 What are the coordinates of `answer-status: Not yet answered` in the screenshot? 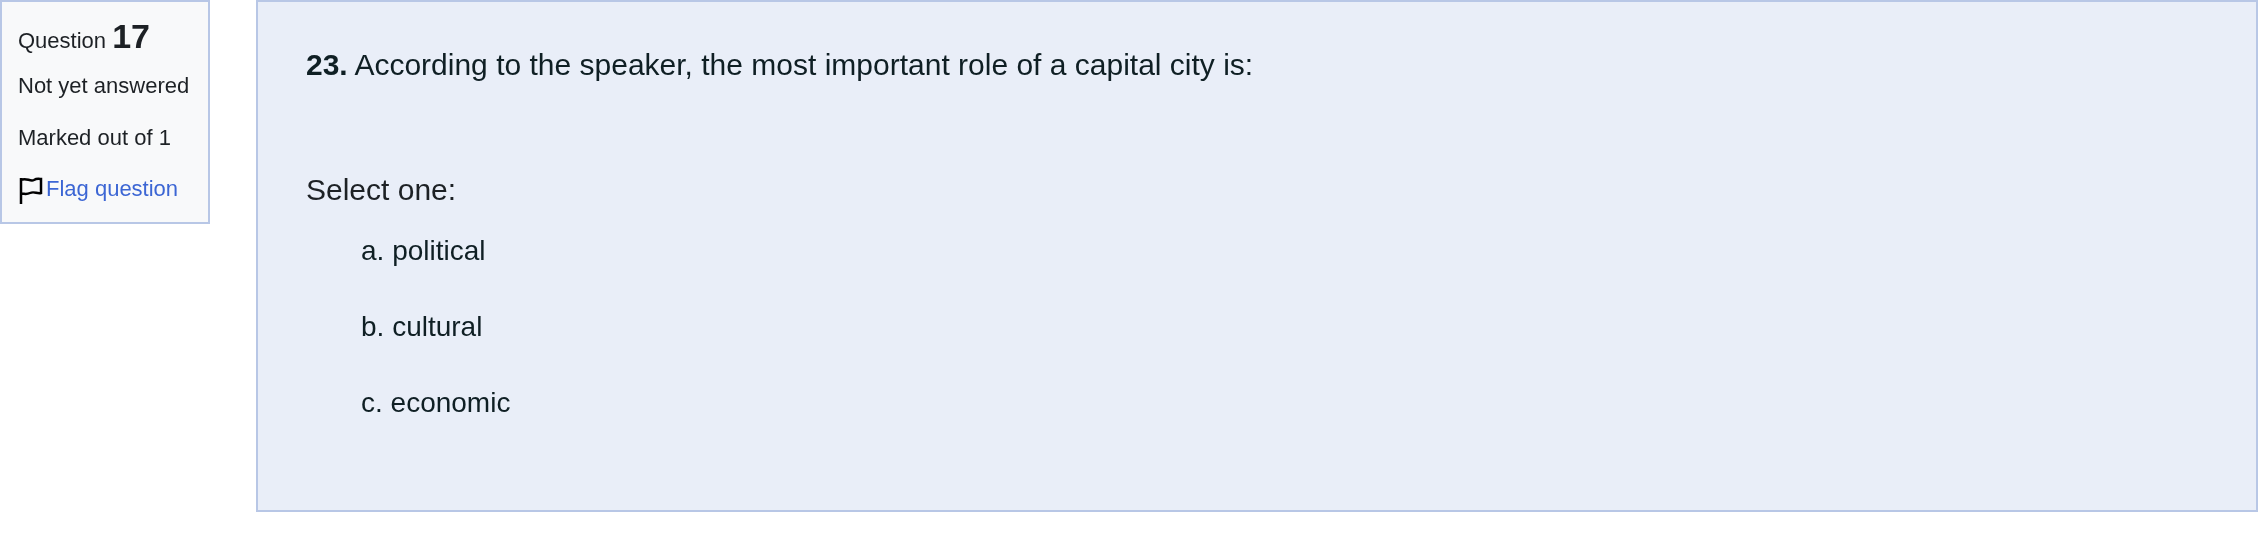 It's located at (104, 86).